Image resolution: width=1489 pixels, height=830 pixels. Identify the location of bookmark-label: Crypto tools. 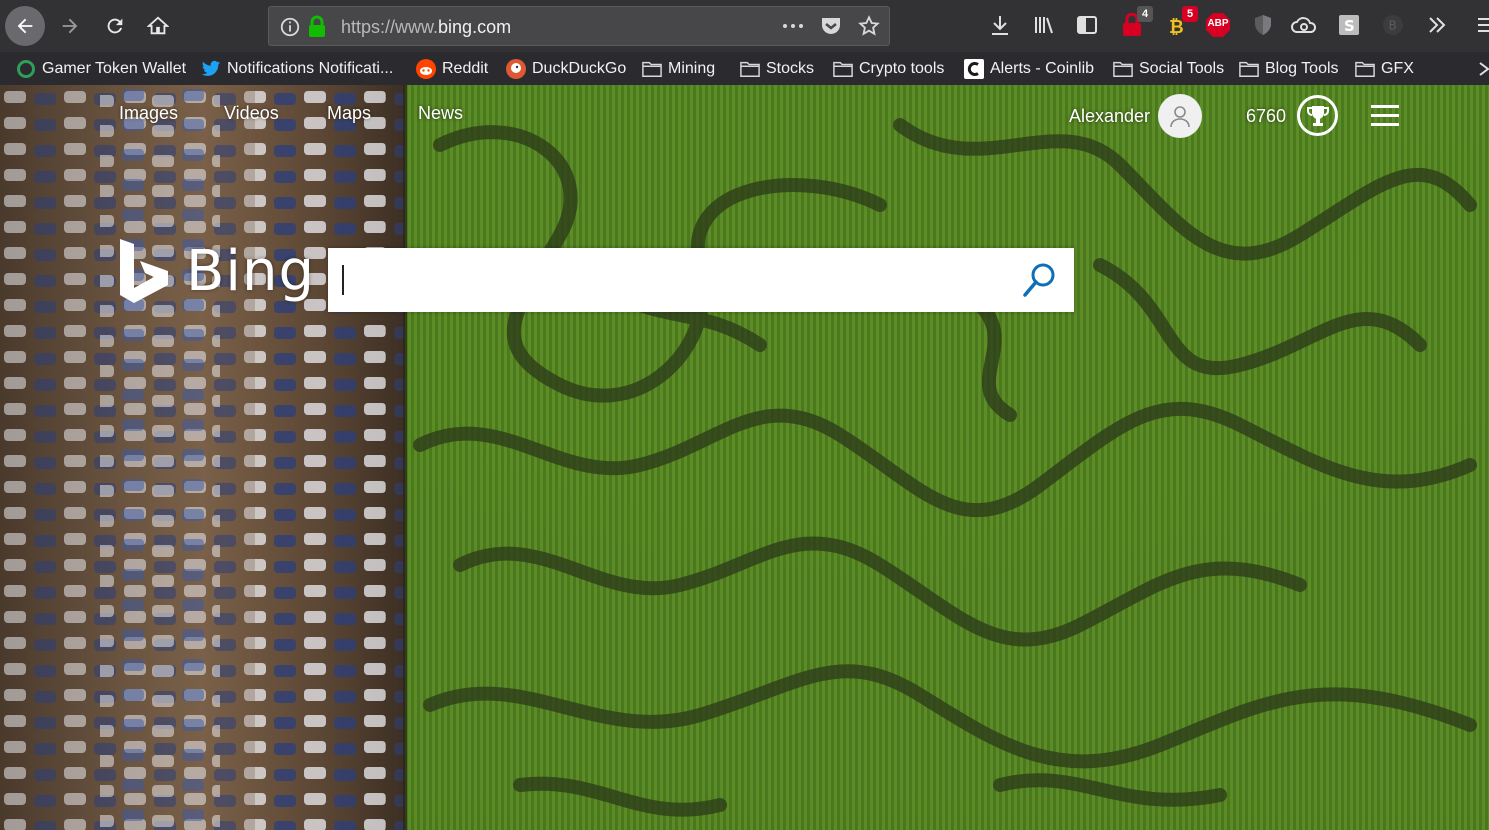
(902, 68).